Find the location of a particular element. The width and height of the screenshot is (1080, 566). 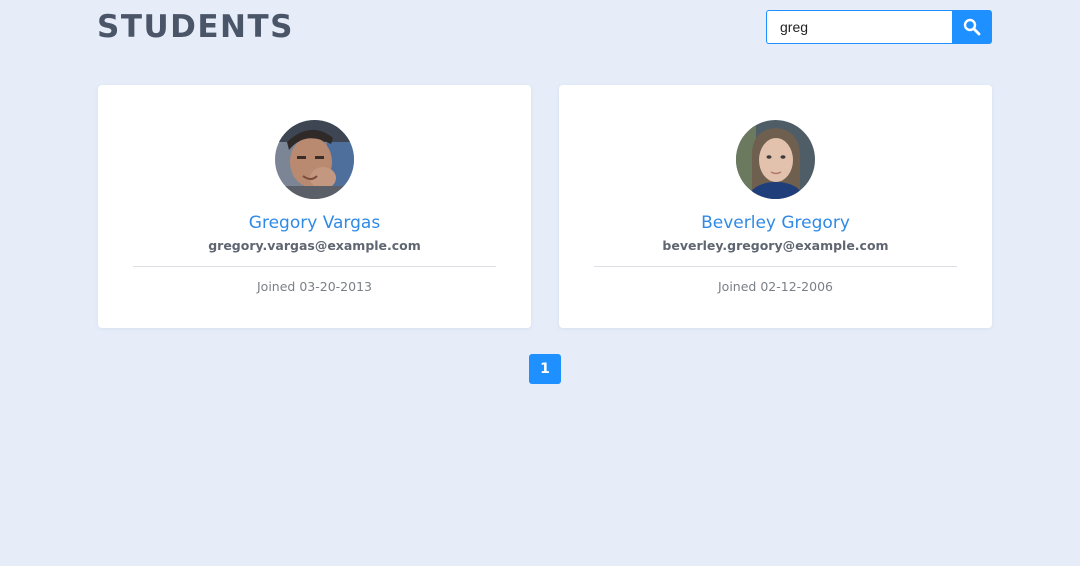

search-input is located at coordinates (859, 27).